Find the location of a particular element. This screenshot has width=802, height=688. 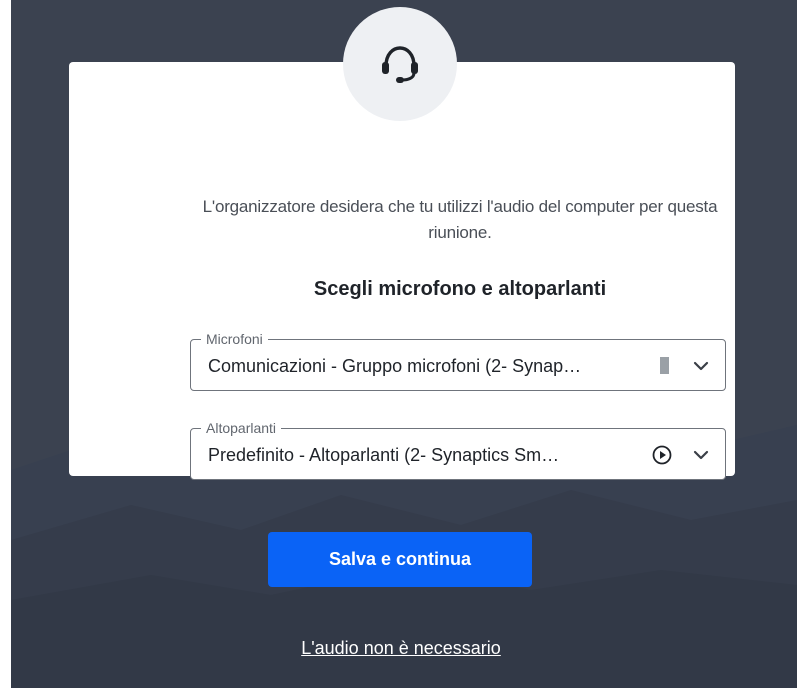

headset-icon is located at coordinates (400, 64).